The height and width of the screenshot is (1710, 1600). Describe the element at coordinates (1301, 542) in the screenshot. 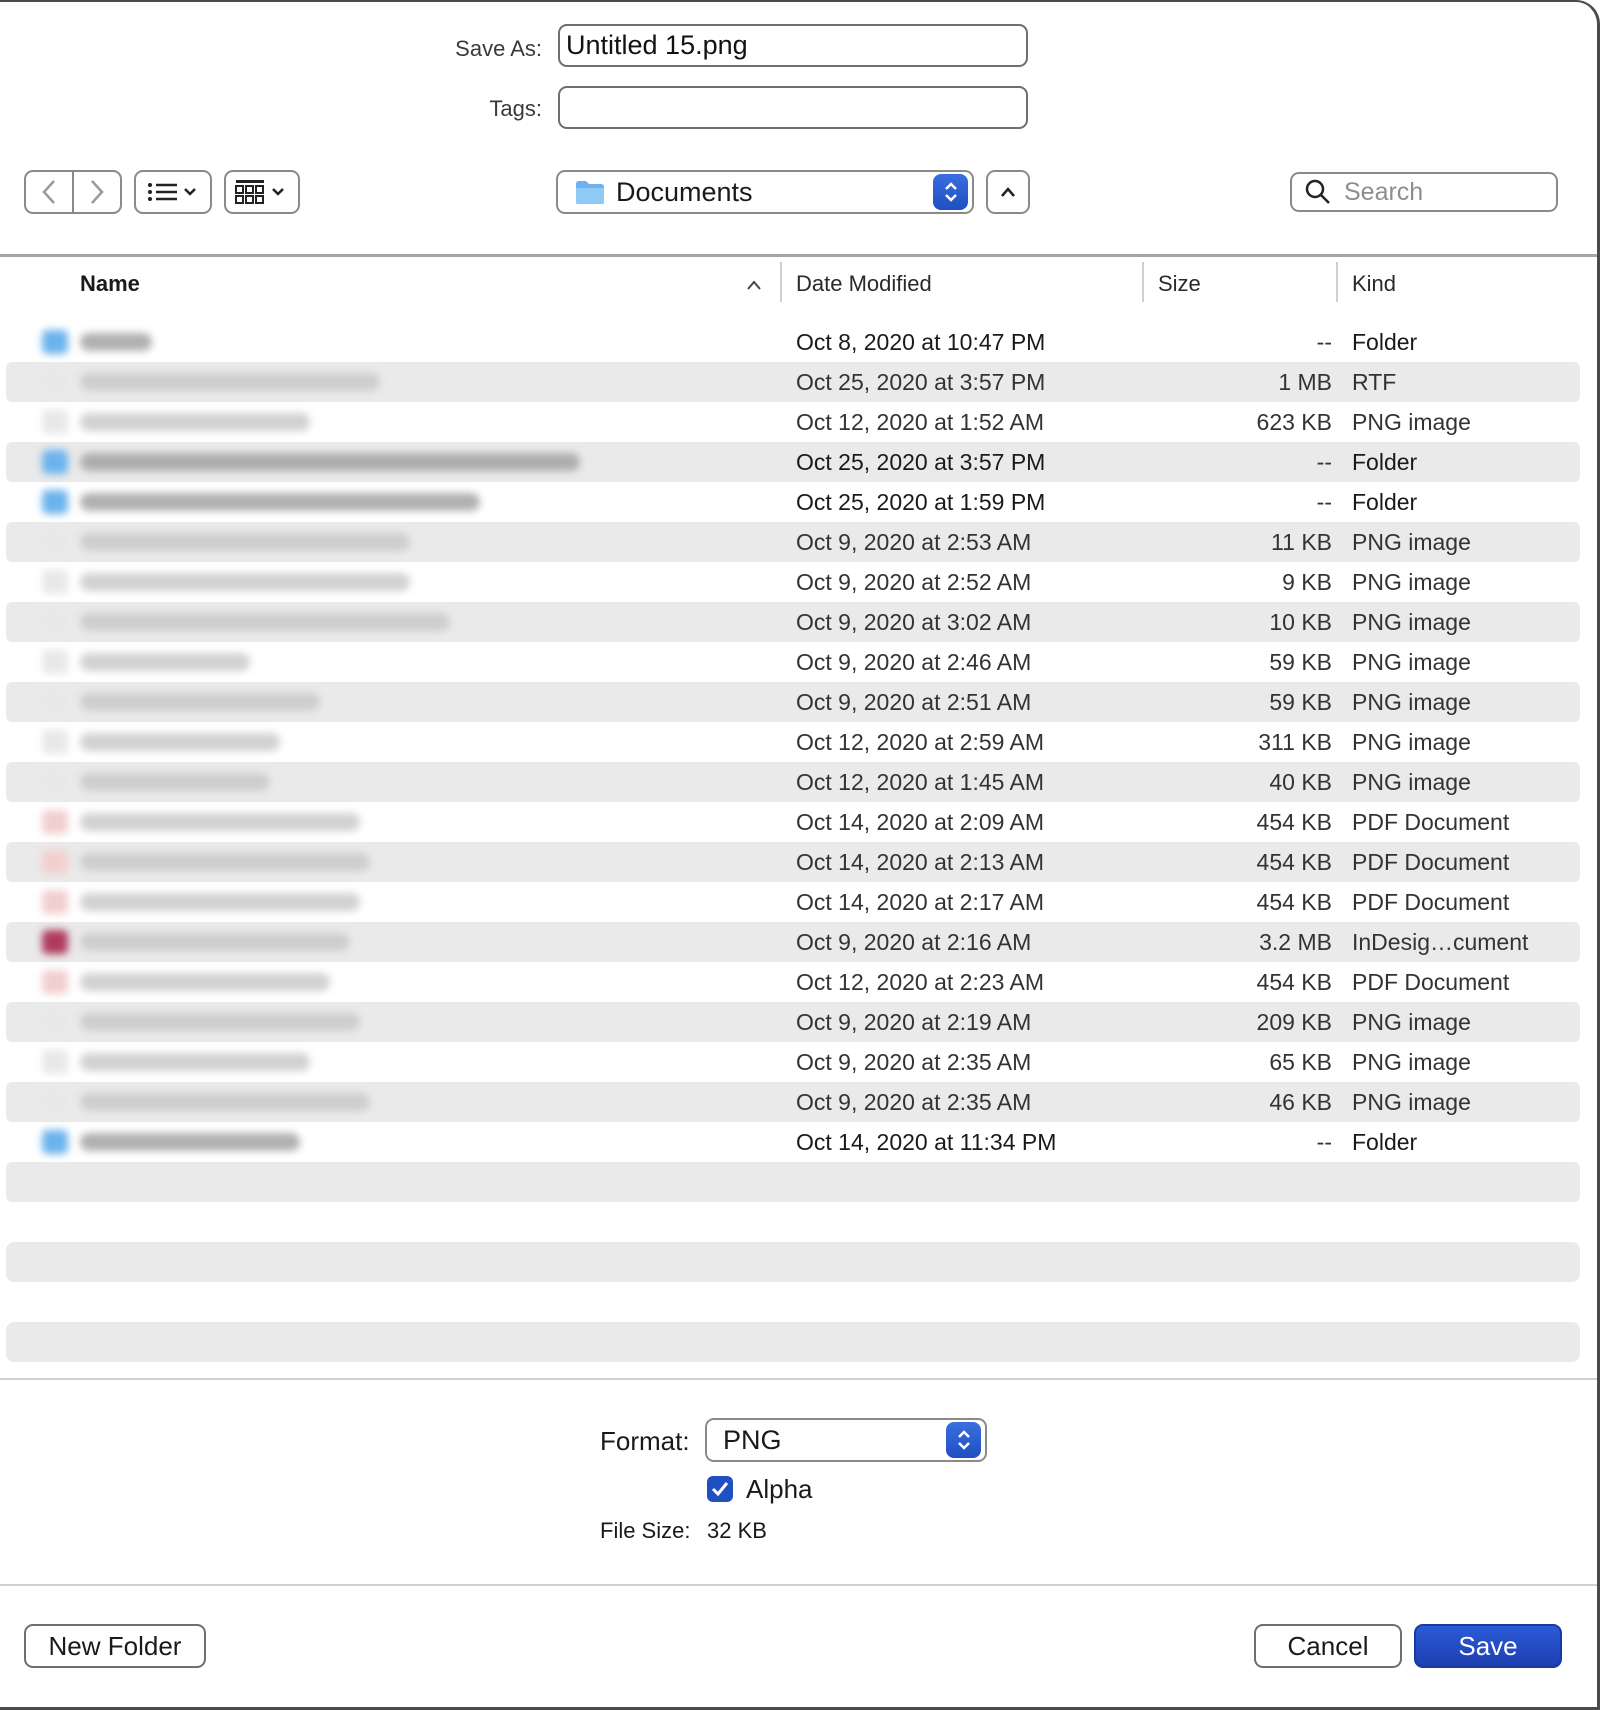

I see `file-size: 11 KB` at that location.